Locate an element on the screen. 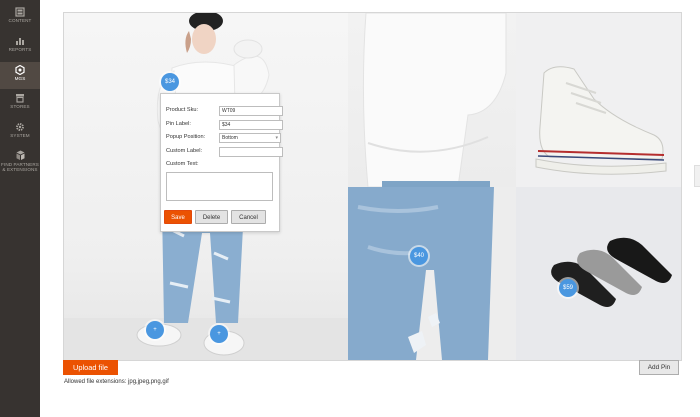  socks-image is located at coordinates (611, 272).